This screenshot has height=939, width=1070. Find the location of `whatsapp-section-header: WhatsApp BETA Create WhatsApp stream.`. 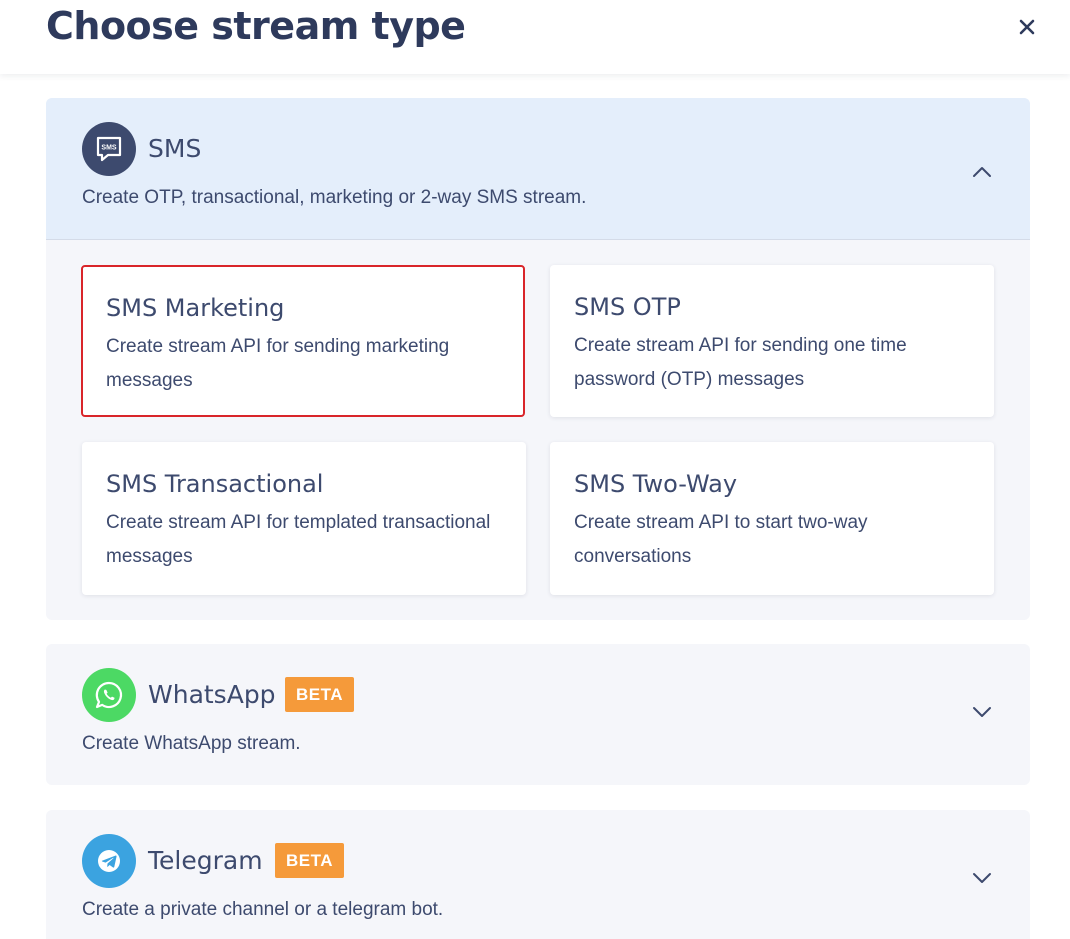

whatsapp-section-header: WhatsApp BETA Create WhatsApp stream. is located at coordinates (538, 715).